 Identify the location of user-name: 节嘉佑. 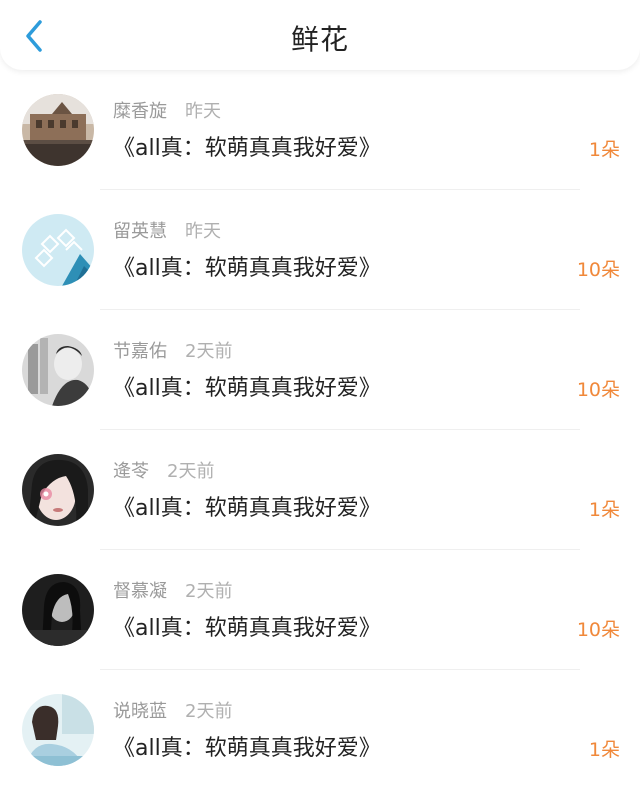
(140, 351).